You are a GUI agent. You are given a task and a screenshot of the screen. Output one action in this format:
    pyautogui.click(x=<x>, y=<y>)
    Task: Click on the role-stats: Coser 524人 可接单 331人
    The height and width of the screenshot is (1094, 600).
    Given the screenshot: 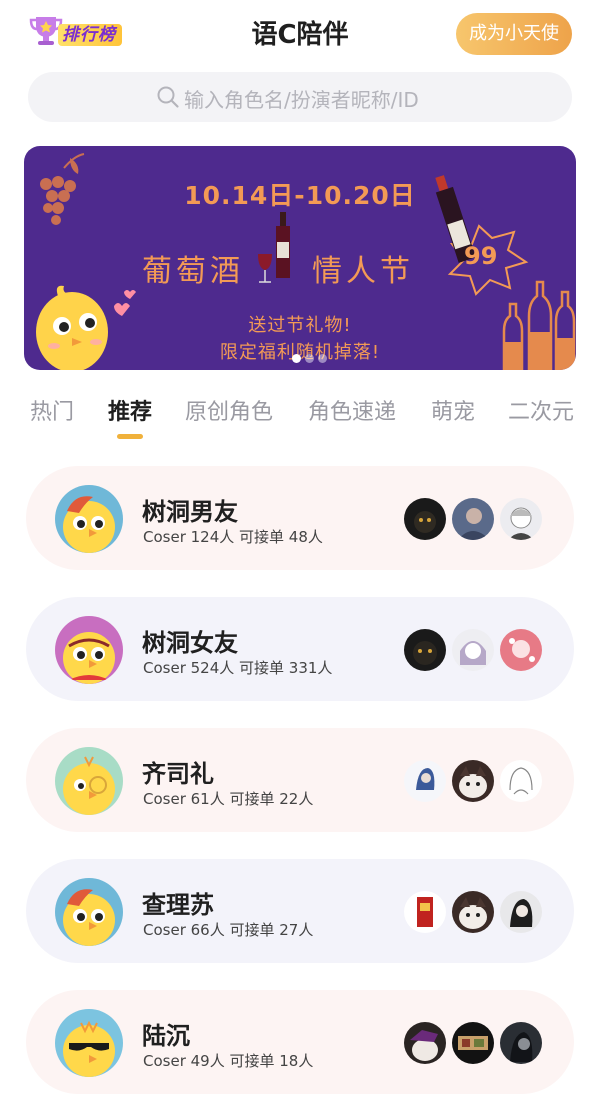 What is the action you would take?
    pyautogui.click(x=238, y=668)
    